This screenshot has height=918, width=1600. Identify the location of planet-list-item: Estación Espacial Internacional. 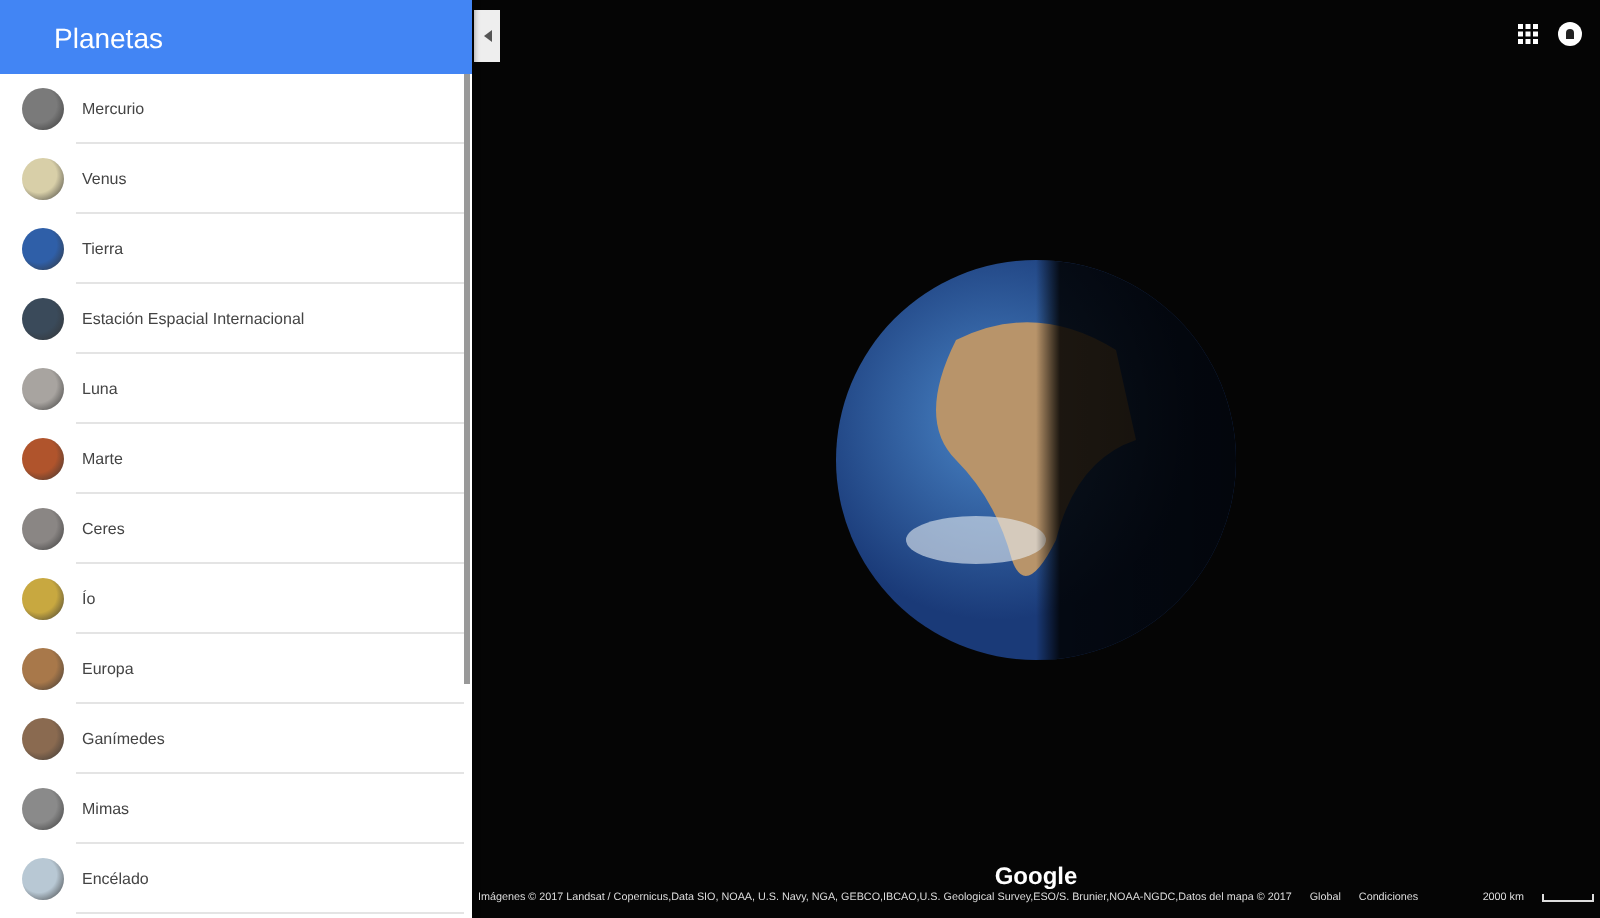
(270, 319).